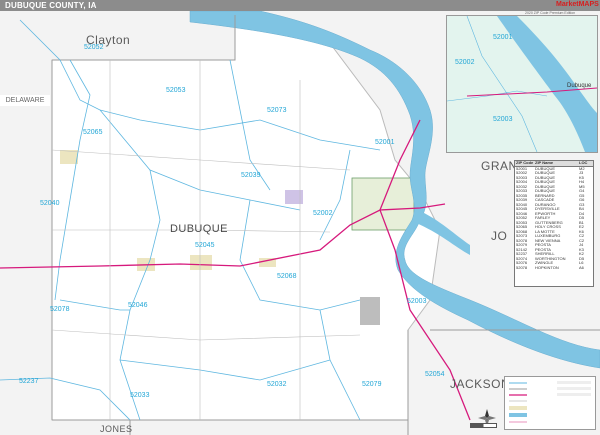  What do you see at coordinates (138, 305) in the screenshot?
I see `zip-label: 52046` at bounding box center [138, 305].